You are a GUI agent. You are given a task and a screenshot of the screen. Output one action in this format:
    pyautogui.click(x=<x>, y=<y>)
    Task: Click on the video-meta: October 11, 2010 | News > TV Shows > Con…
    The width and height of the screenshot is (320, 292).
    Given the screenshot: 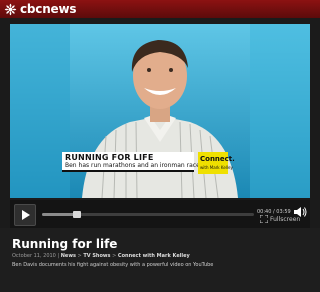 What is the action you would take?
    pyautogui.click(x=101, y=256)
    